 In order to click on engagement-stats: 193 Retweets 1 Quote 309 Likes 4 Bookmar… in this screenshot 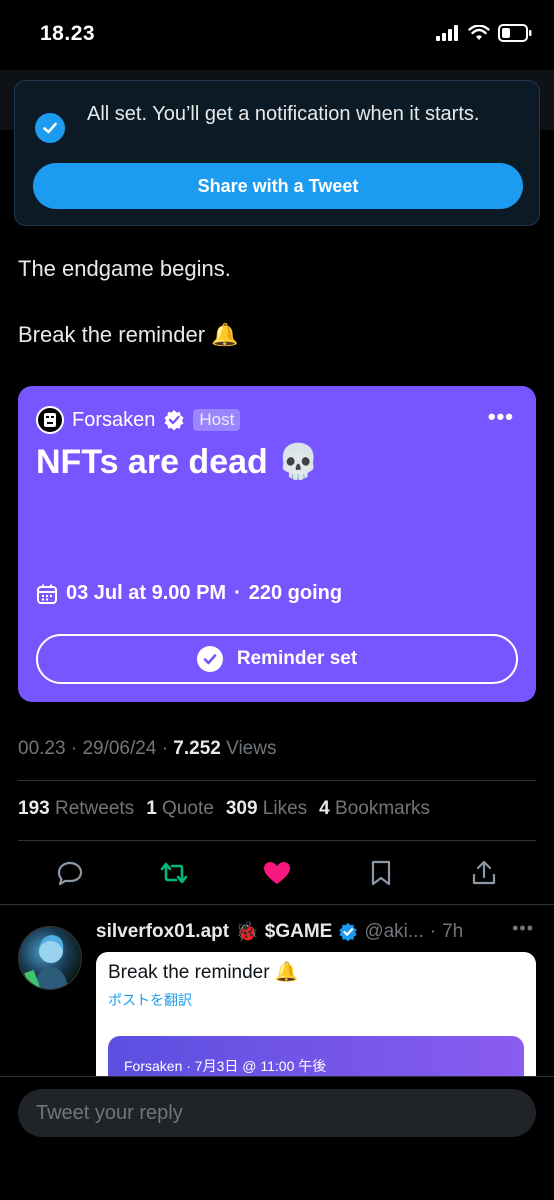, I will do `click(224, 809)`.